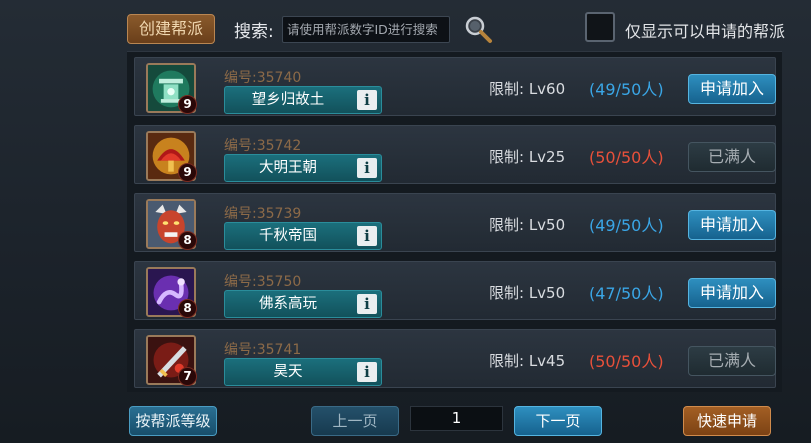 The image size is (811, 443). What do you see at coordinates (288, 236) in the screenshot?
I see `guild-name: 千秋帝国` at bounding box center [288, 236].